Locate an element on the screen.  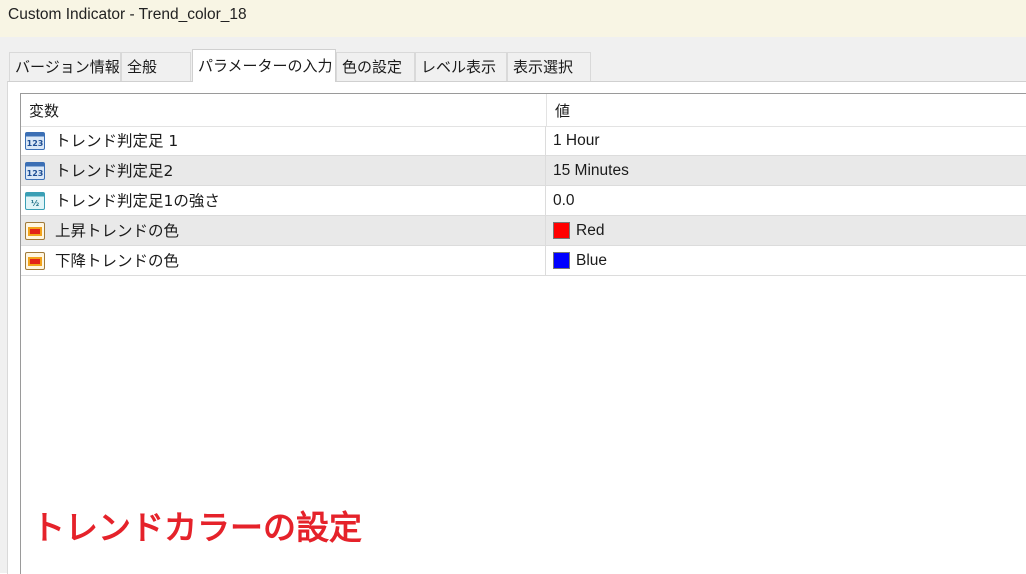
row-label: 上昇トレンドの色 is located at coordinates (117, 231).